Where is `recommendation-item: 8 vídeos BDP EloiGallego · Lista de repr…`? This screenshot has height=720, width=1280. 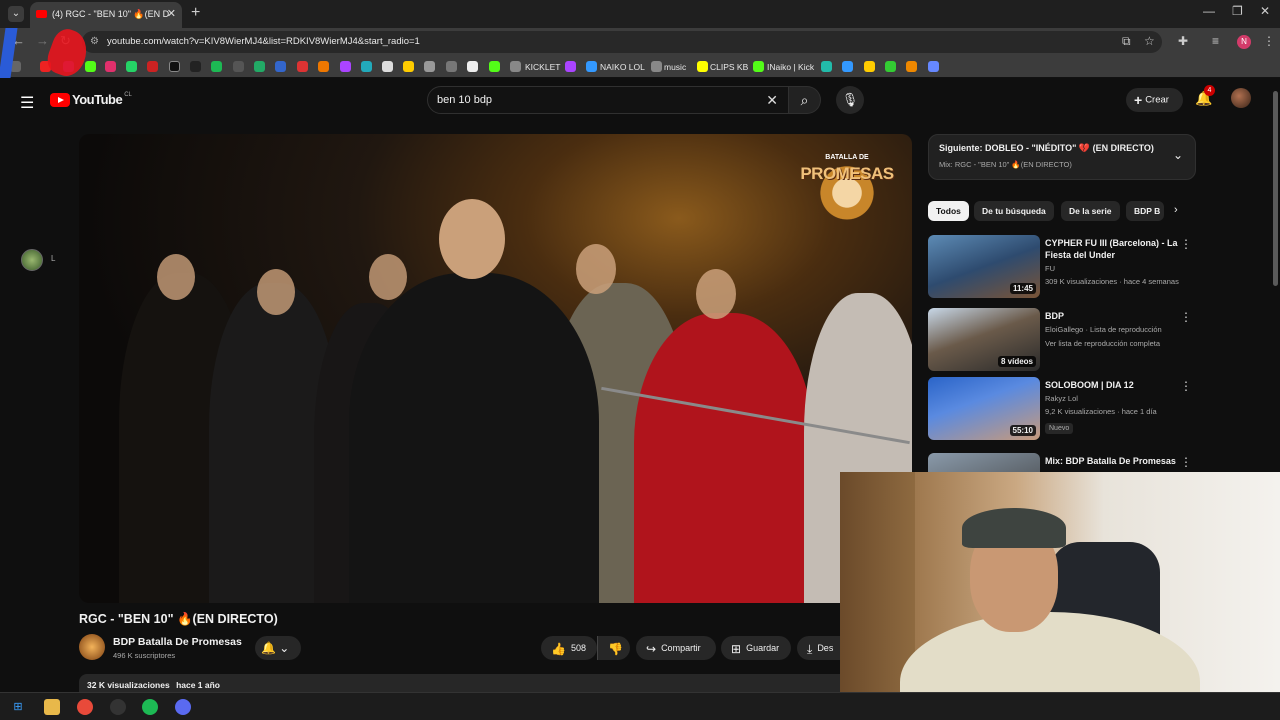 recommendation-item: 8 vídeos BDP EloiGallego · Lista de repr… is located at coordinates (1062, 341).